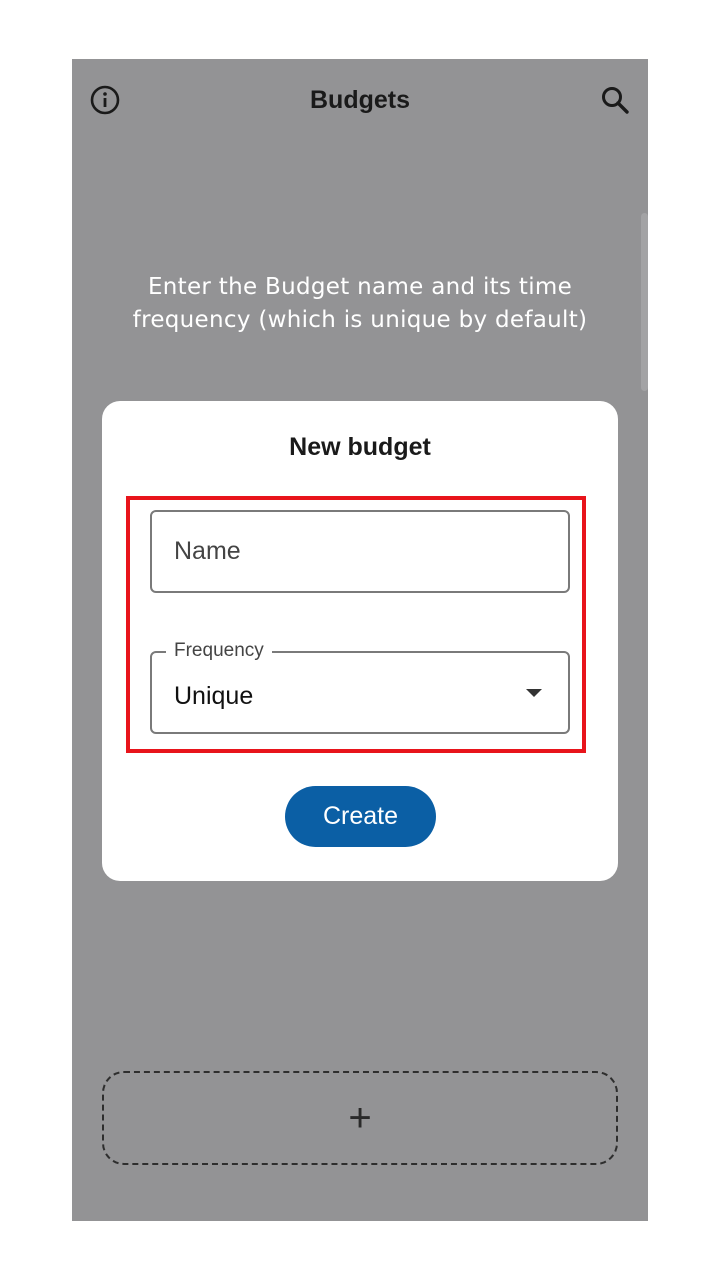  What do you see at coordinates (615, 100) in the screenshot?
I see `search-icon` at bounding box center [615, 100].